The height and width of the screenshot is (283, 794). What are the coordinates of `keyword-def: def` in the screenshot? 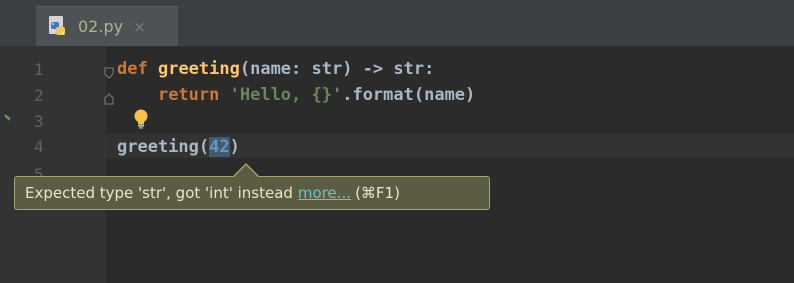 It's located at (132, 69).